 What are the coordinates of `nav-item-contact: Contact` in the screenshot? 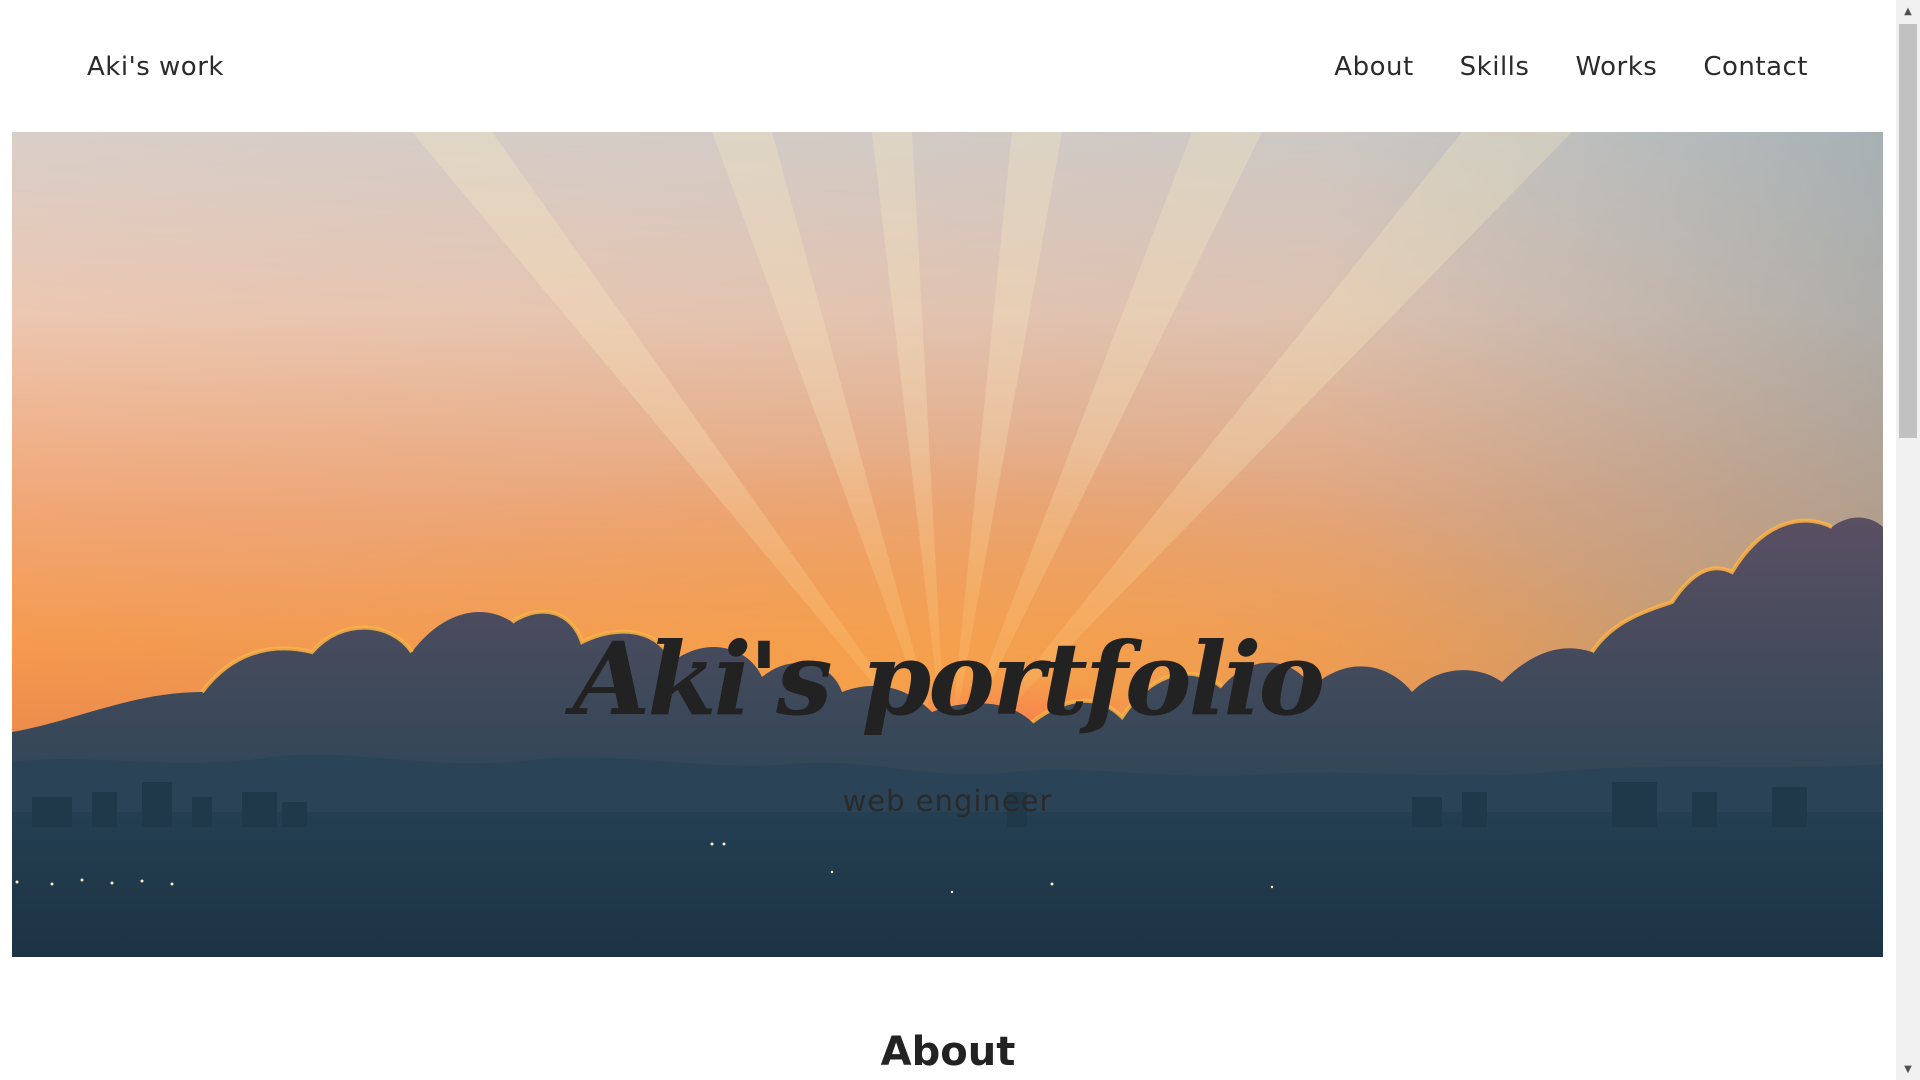 It's located at (1755, 67).